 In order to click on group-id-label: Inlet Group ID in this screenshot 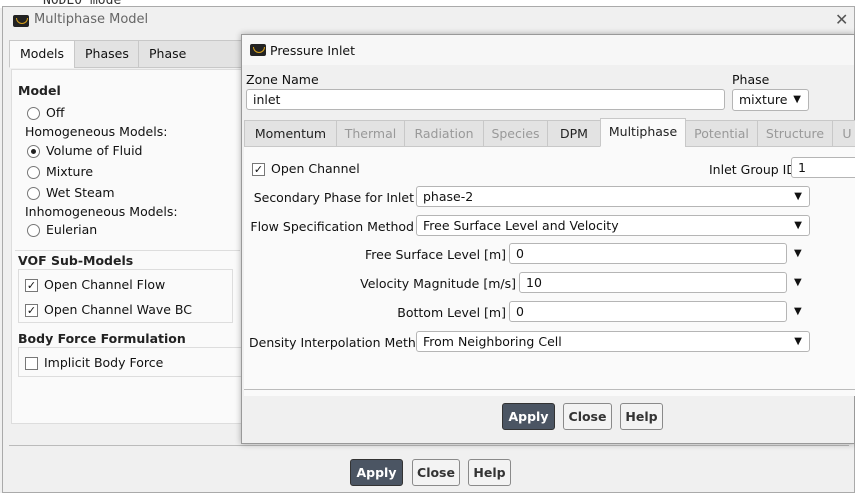, I will do `click(752, 169)`.